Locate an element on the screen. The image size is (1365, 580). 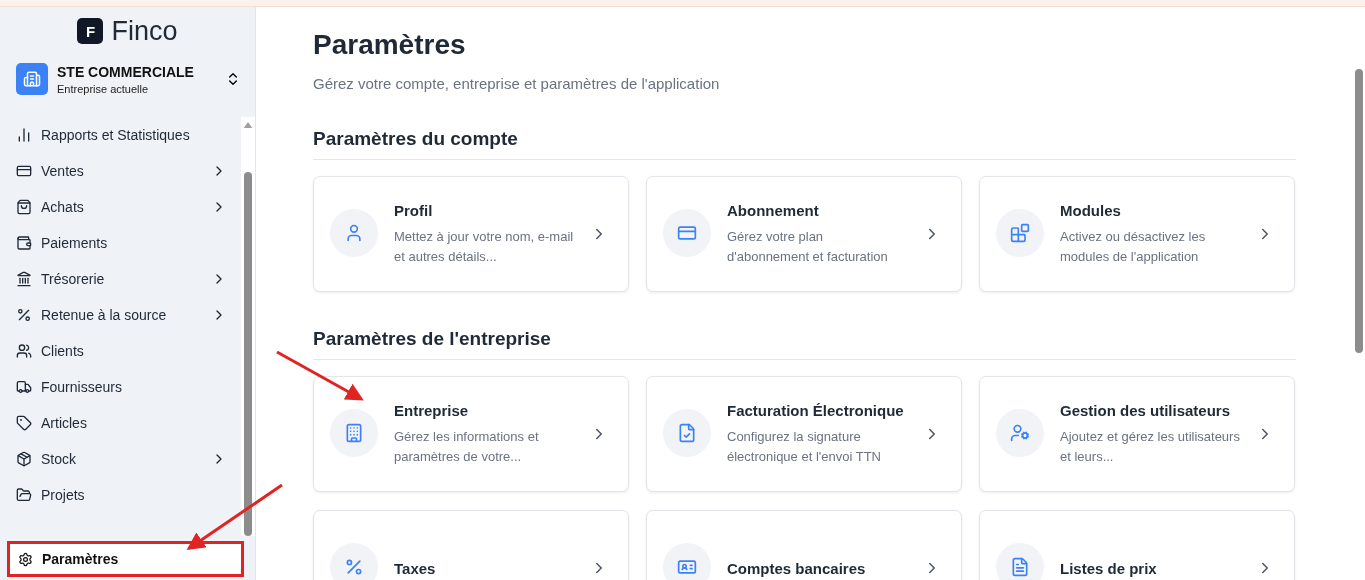
settings-card: Modules Activez ou désactivez les modules de l'application is located at coordinates (1137, 234).